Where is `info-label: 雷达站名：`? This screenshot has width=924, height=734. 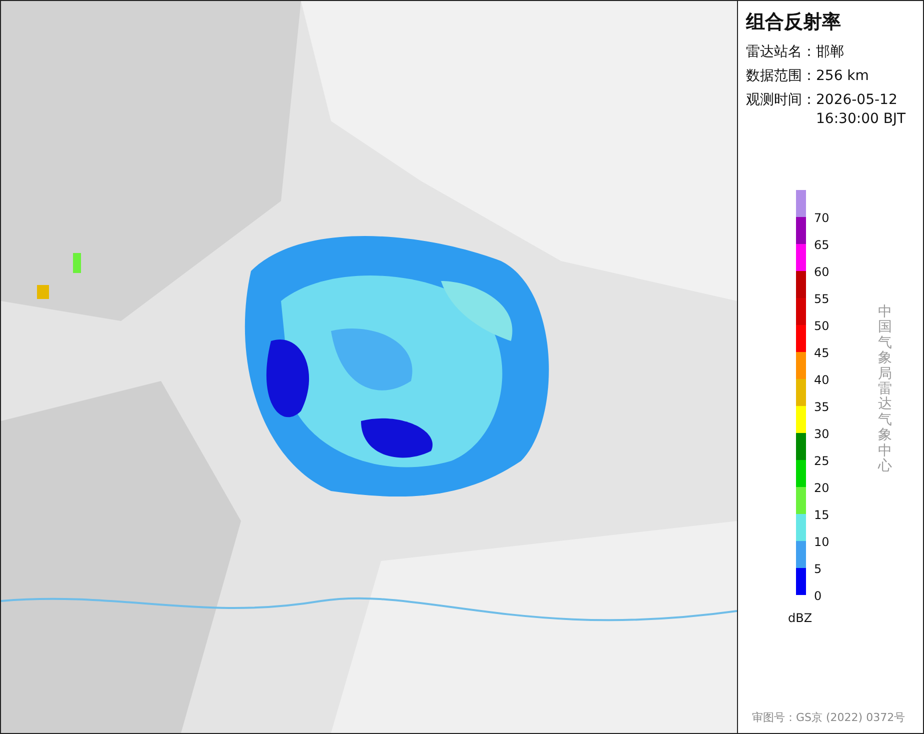
info-label: 雷达站名： is located at coordinates (781, 52).